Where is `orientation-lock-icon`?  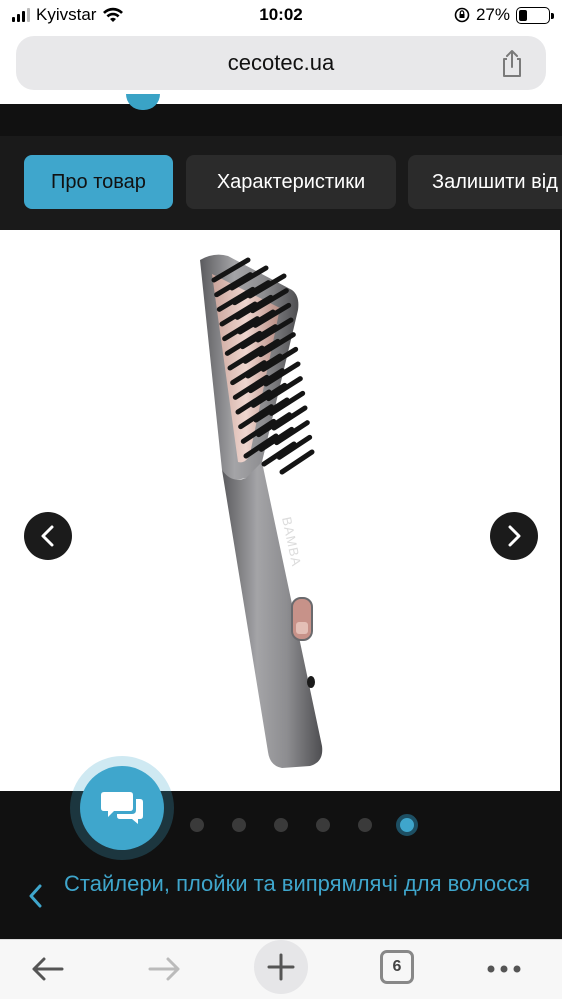 orientation-lock-icon is located at coordinates (462, 15).